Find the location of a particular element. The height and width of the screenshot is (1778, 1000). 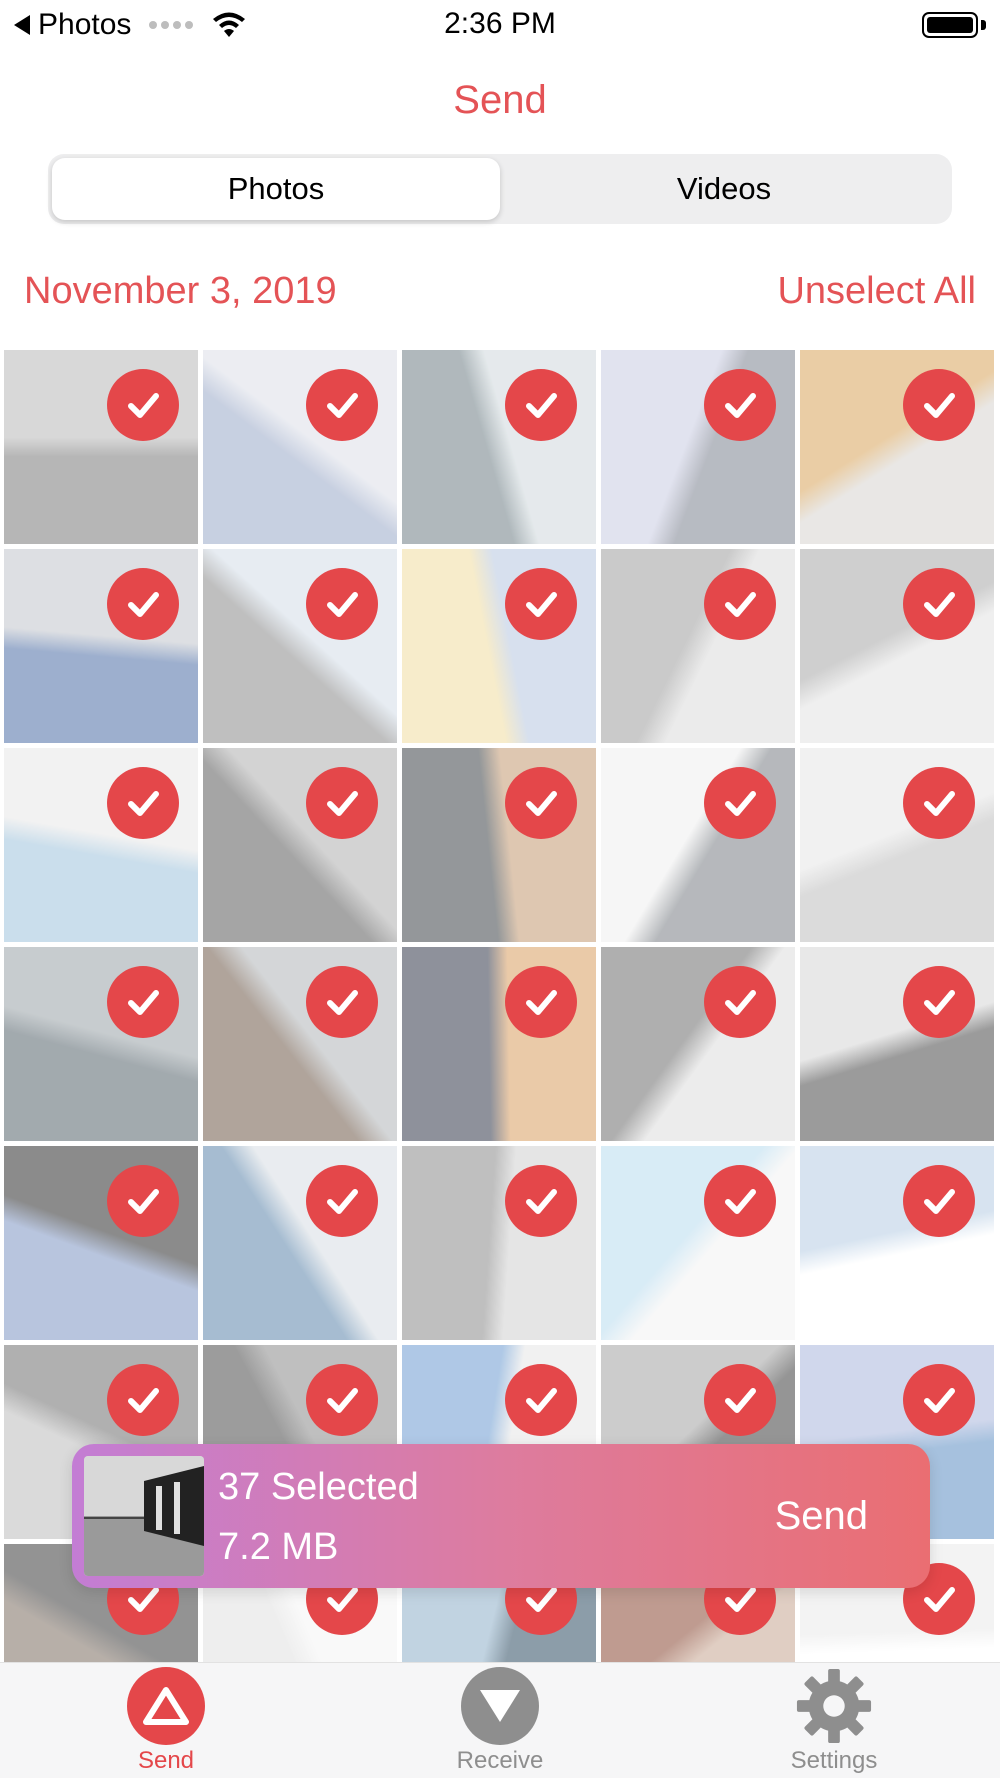

status-time: 2:36 PM is located at coordinates (500, 23).